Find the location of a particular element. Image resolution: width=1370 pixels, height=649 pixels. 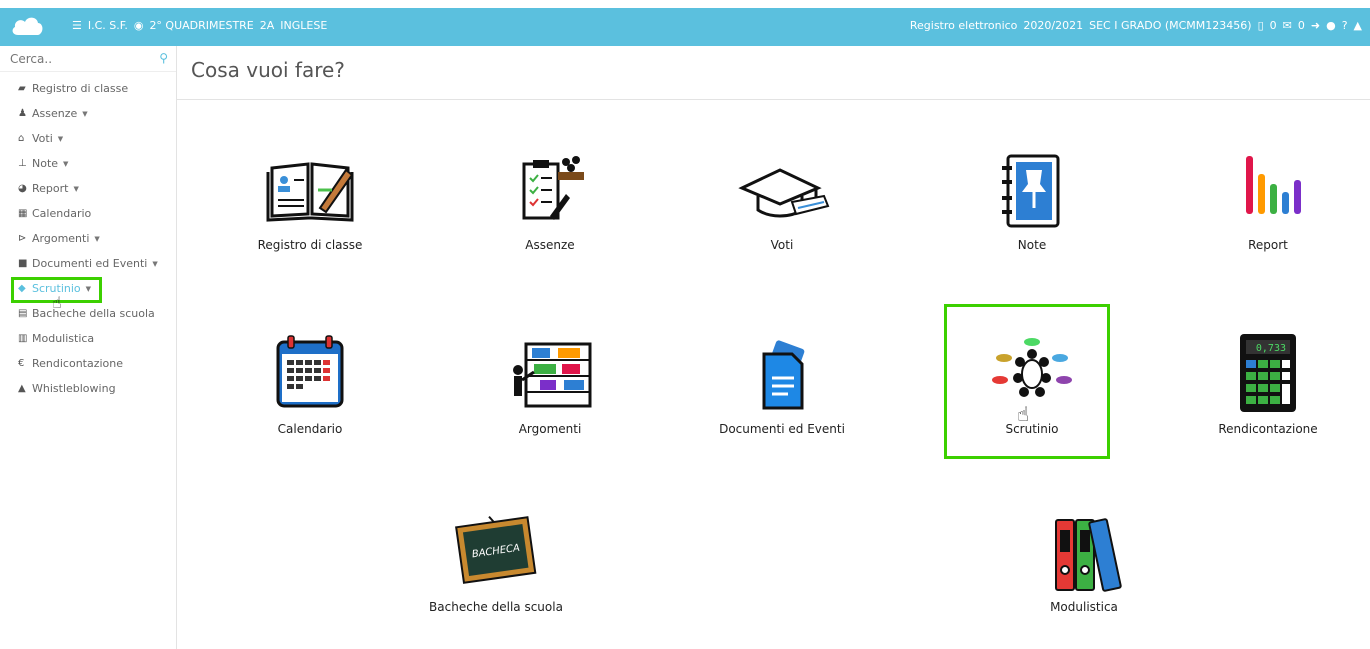

tile-label: Argomenti is located at coordinates (550, 429).